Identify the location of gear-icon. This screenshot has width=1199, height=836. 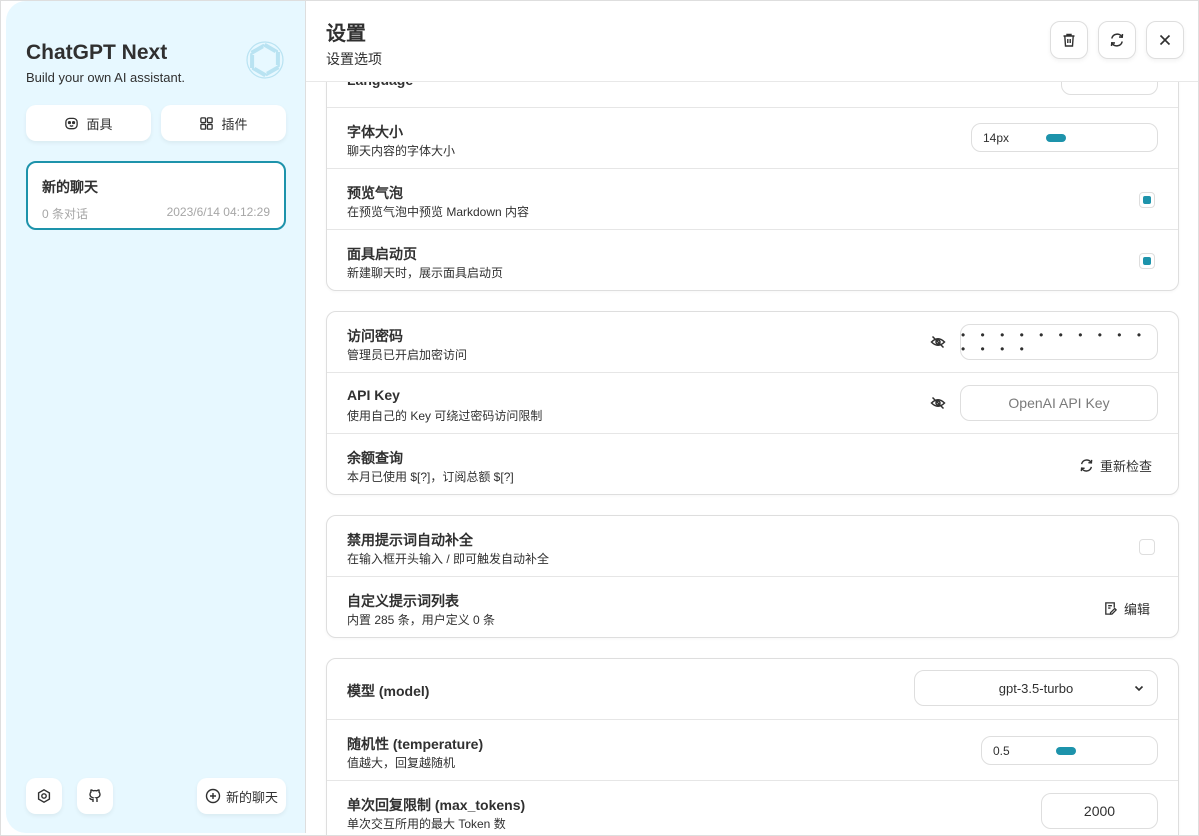
(44, 796).